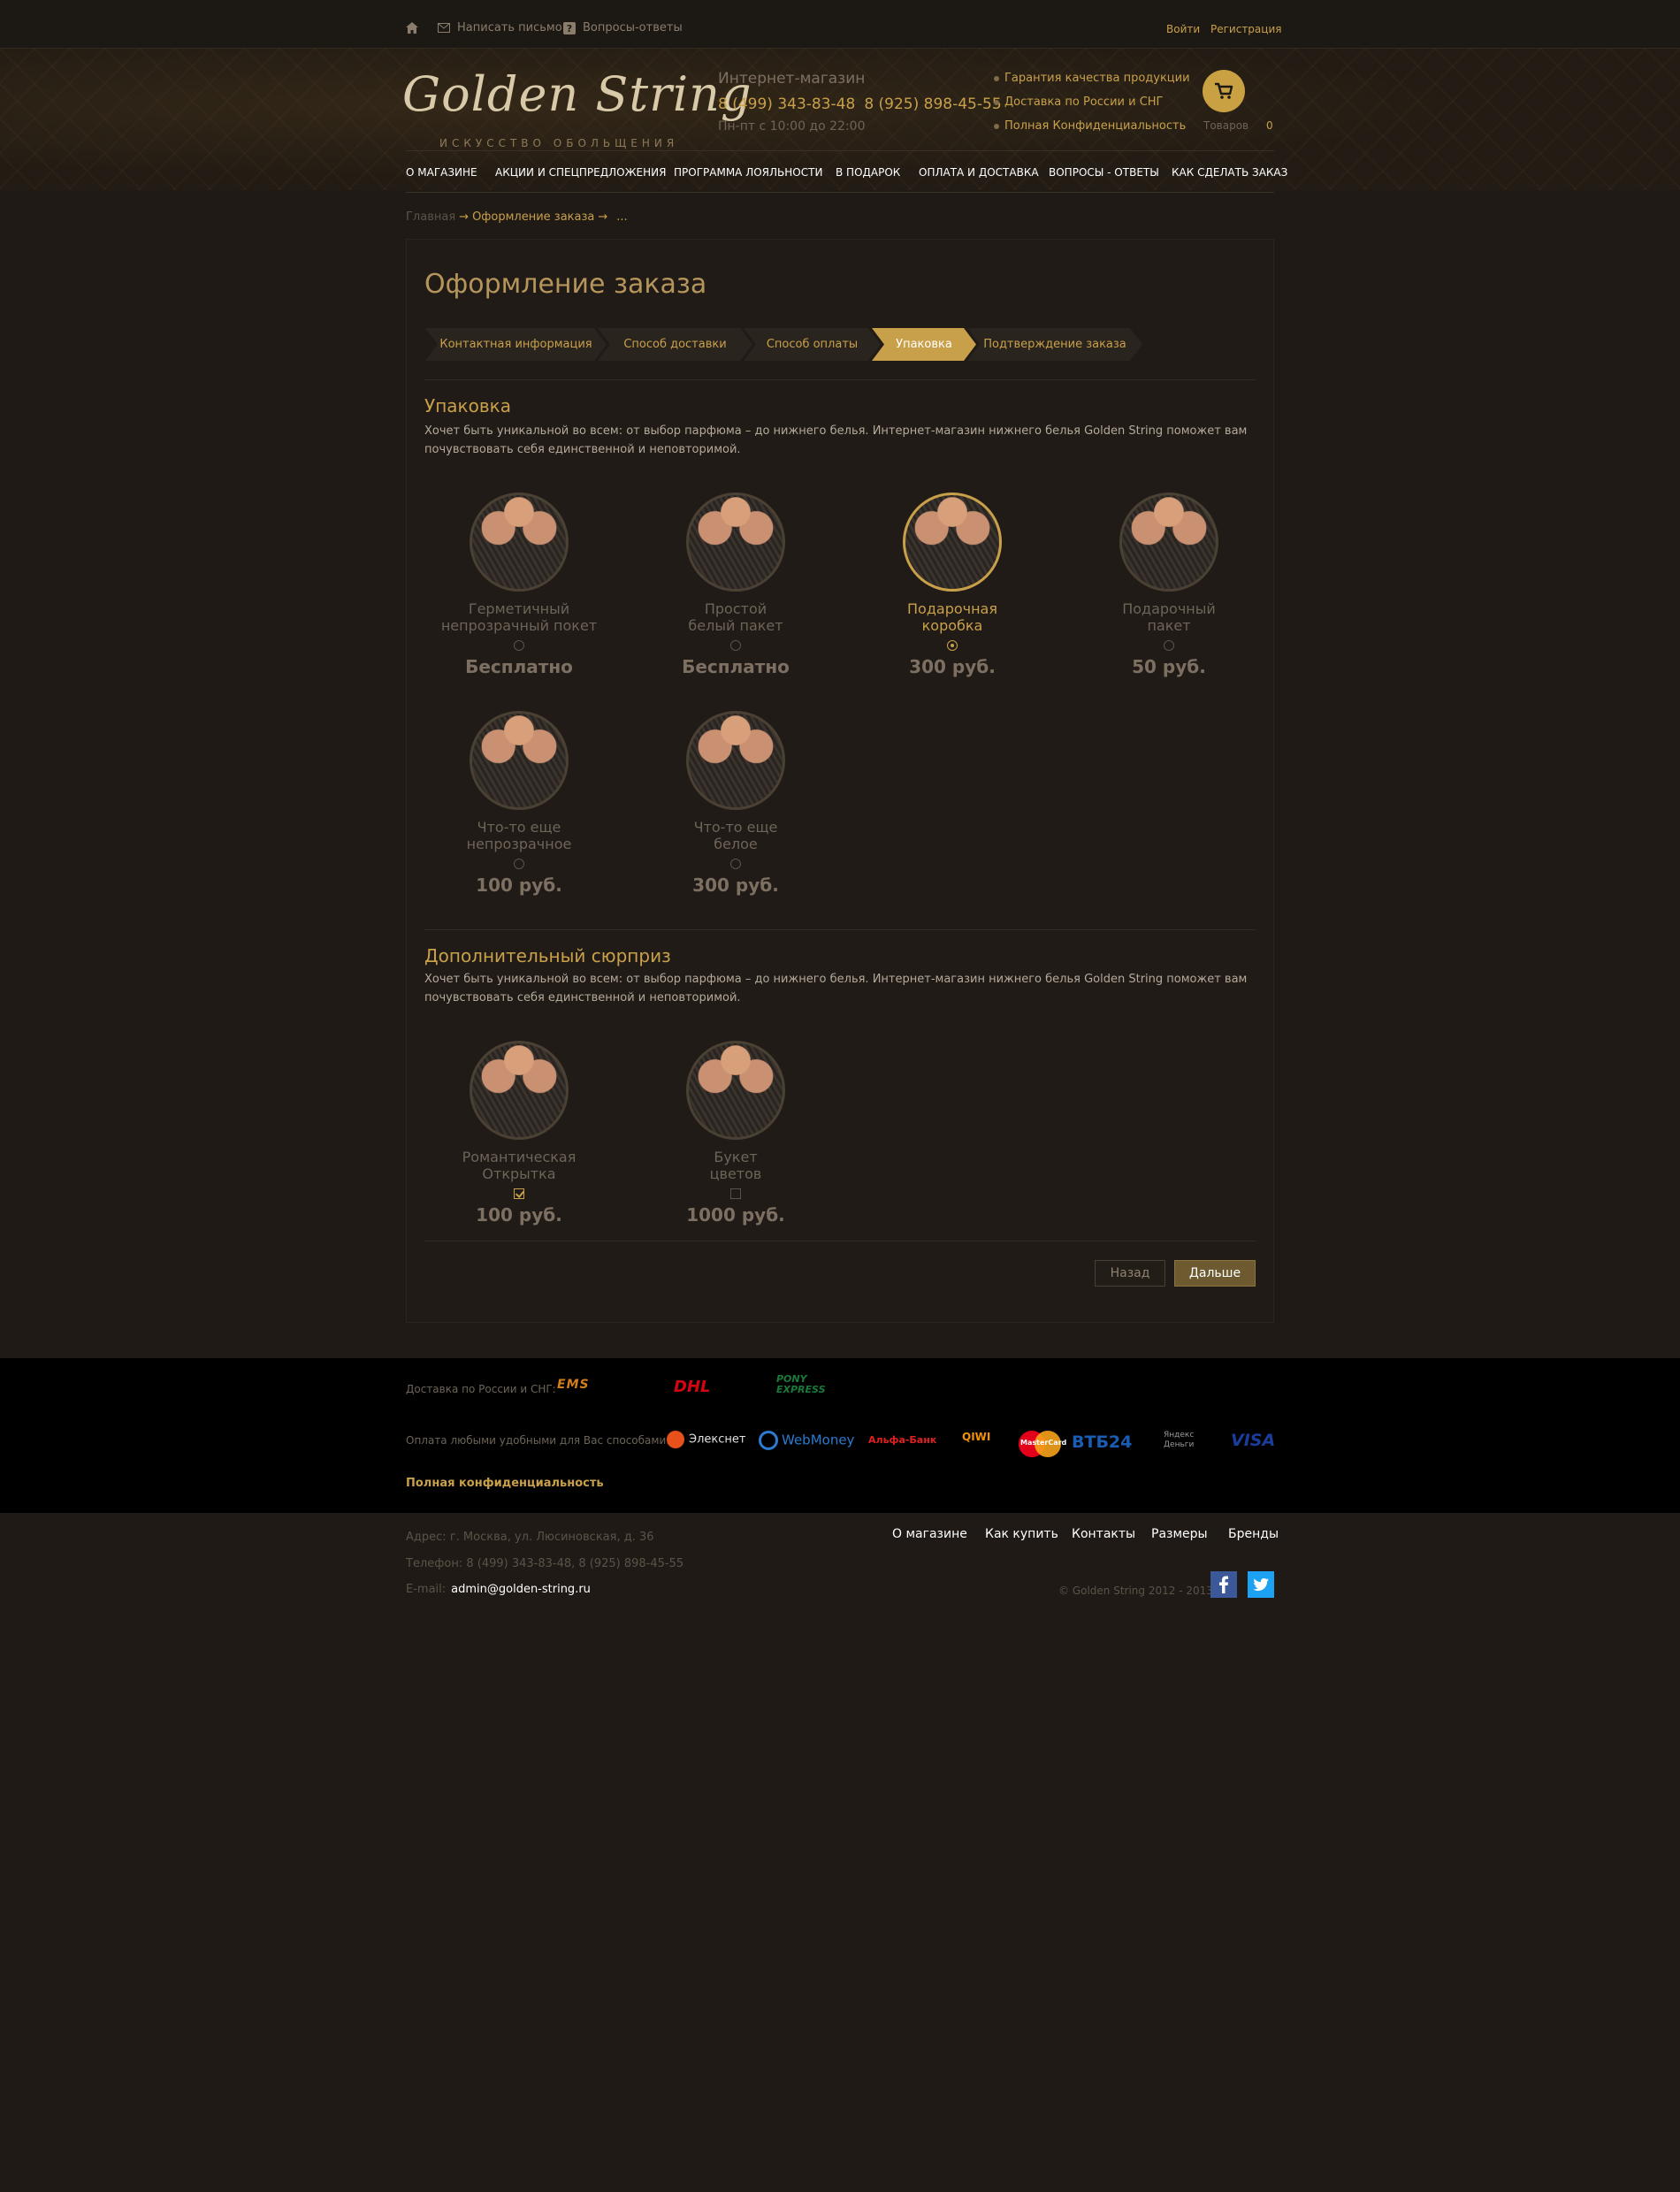 The image size is (1680, 2192). Describe the element at coordinates (792, 126) in the screenshot. I see `hours: Пн-пт с 10:00 до 22:00` at that location.